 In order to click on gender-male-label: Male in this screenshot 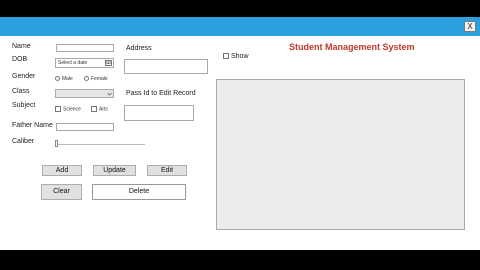, I will do `click(67, 79)`.